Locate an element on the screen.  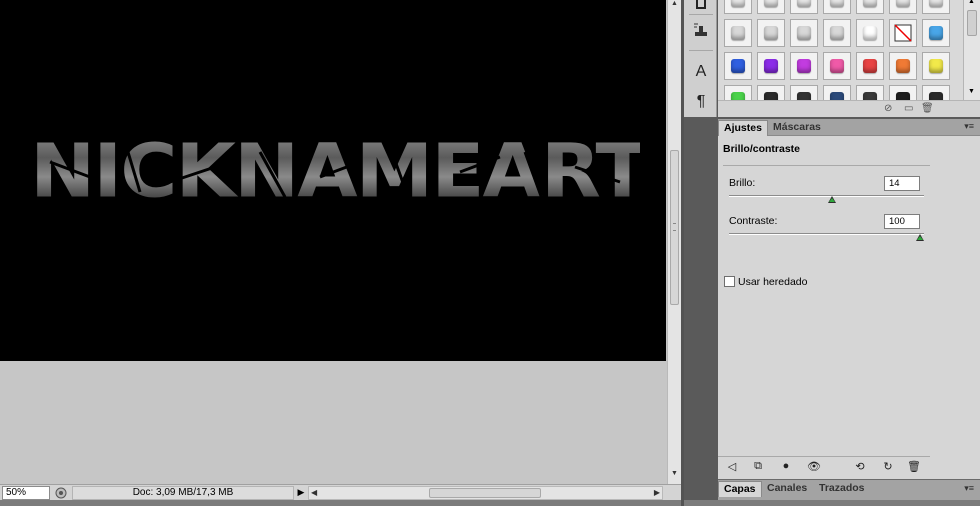
clip-to-layer-icon: ● is located at coordinates (786, 467).